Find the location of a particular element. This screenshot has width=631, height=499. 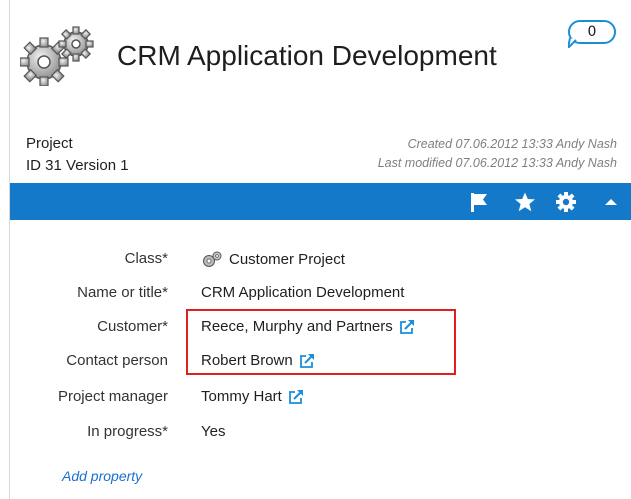

created-info: Created 07.06.2012 13:33 Andy Nash is located at coordinates (512, 144).